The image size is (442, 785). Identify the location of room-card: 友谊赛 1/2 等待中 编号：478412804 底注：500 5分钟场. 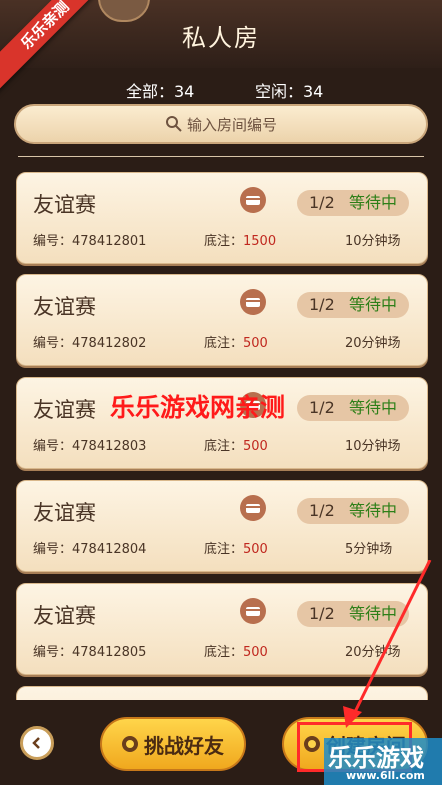
(222, 526).